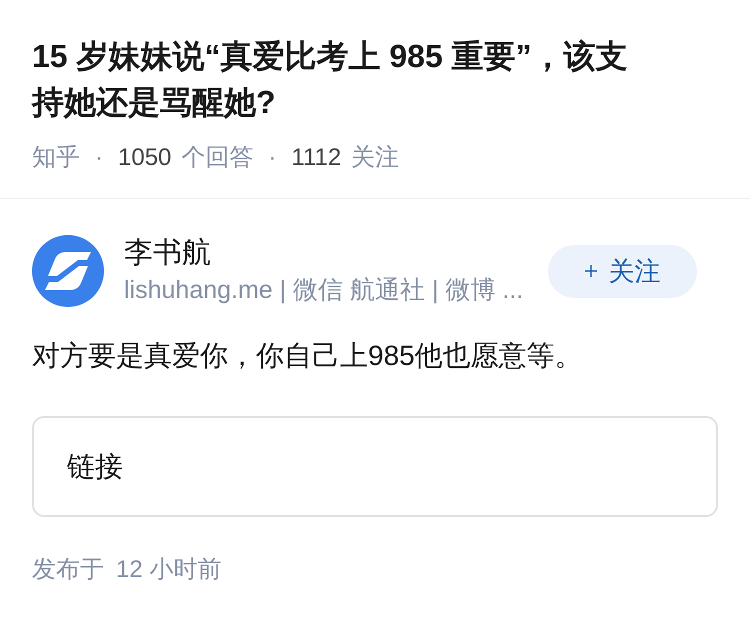 The width and height of the screenshot is (750, 624). Describe the element at coordinates (56, 158) in the screenshot. I see `source-label: 知乎` at that location.